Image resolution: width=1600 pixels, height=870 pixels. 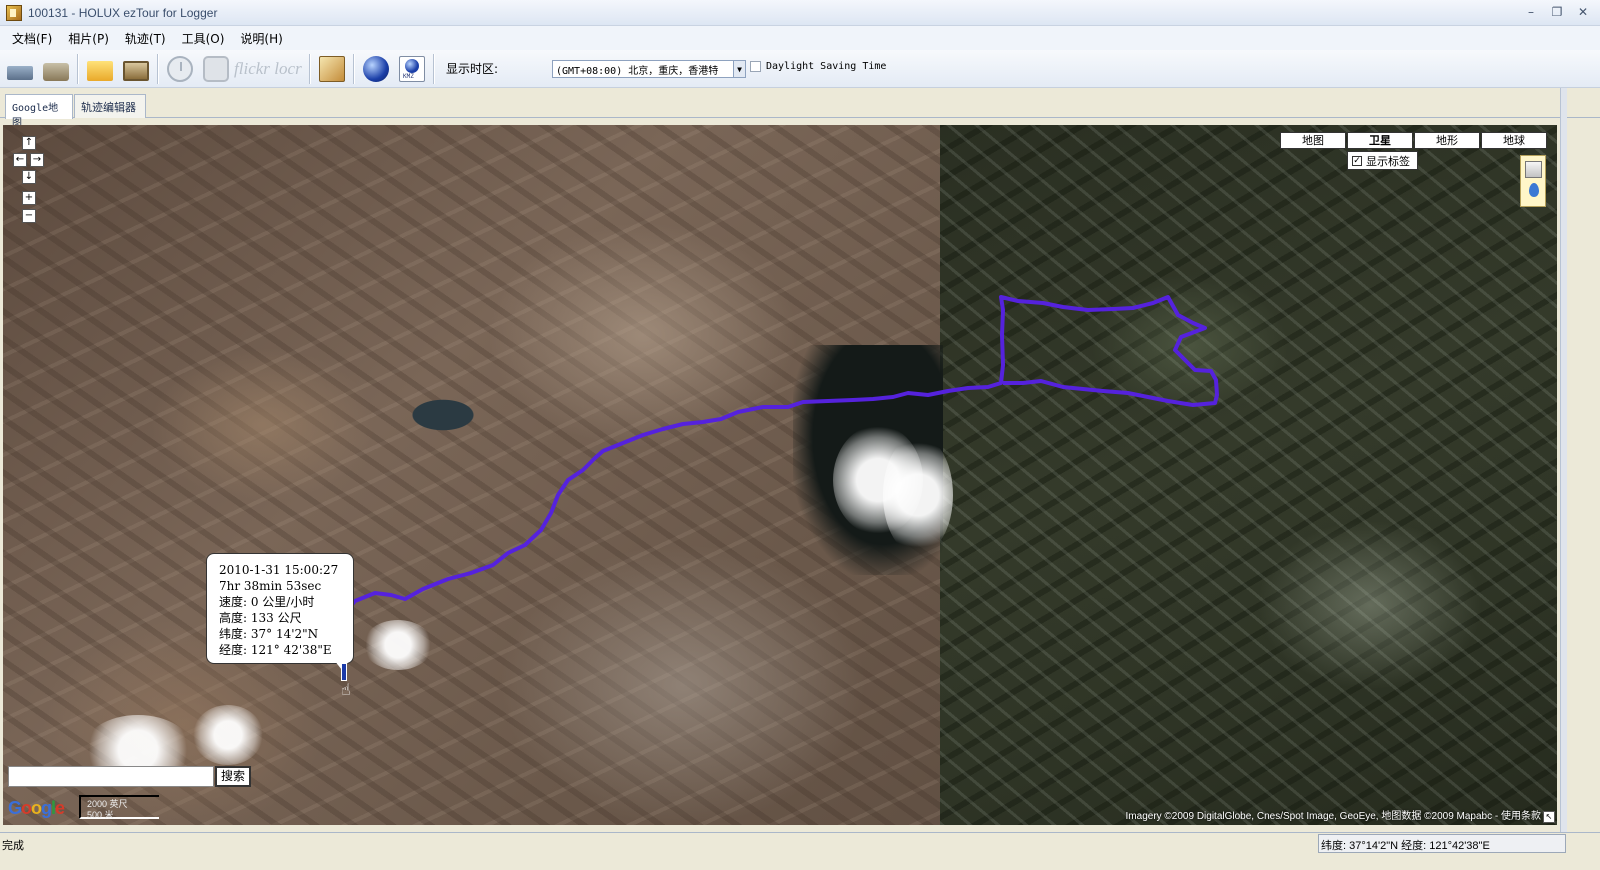 What do you see at coordinates (1380, 140) in the screenshot?
I see `maptype-satellite-button: 卫星` at bounding box center [1380, 140].